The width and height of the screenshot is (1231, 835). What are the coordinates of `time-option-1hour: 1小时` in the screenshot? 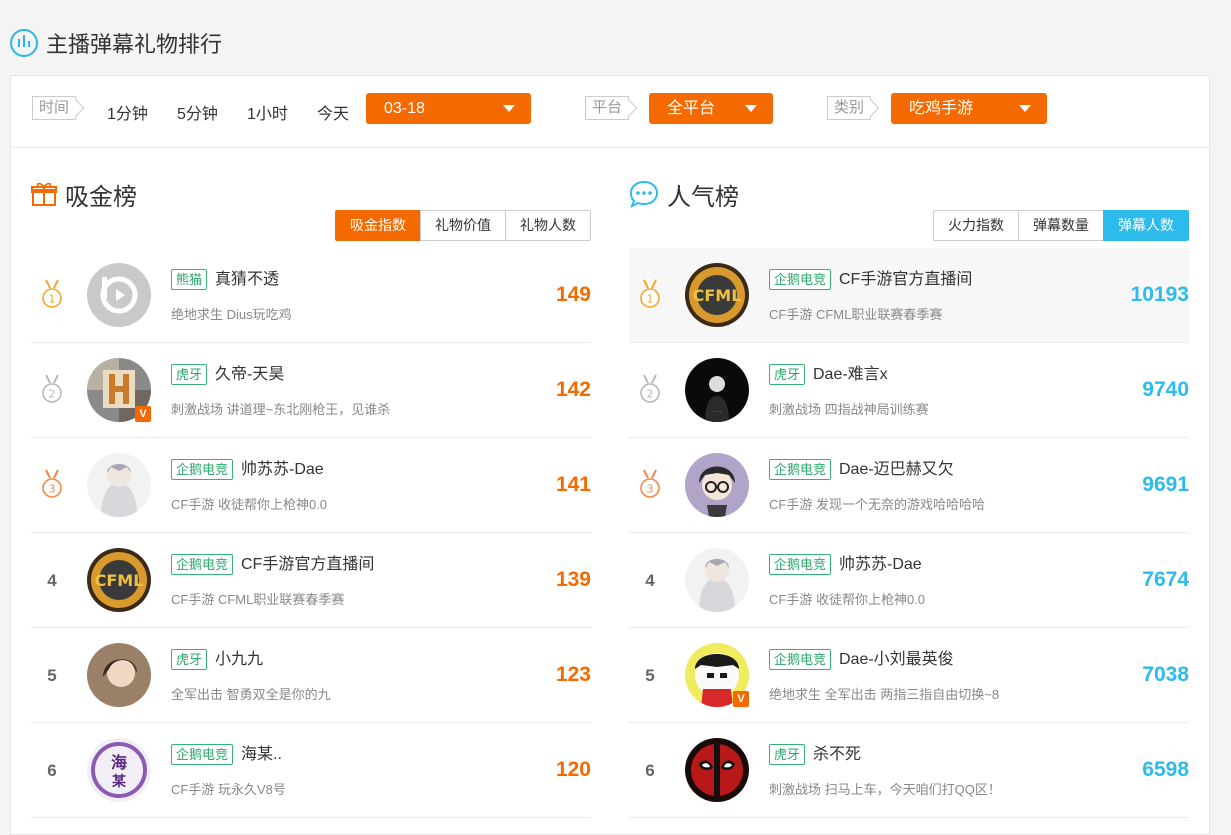 It's located at (267, 112).